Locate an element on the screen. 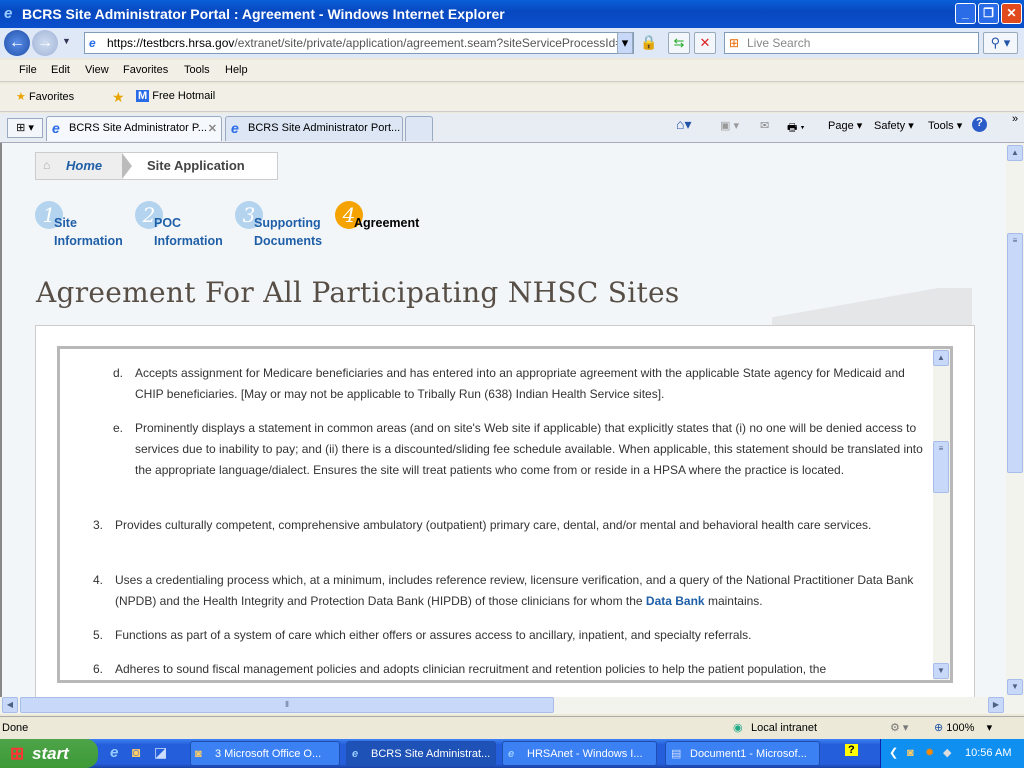  star-icon: ★ is located at coordinates (21, 97).